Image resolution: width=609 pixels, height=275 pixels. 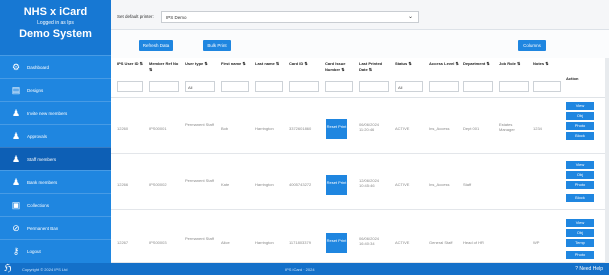 What do you see at coordinates (158, 242) in the screenshot?
I see `cell-member-ref: IPS00003` at bounding box center [158, 242].